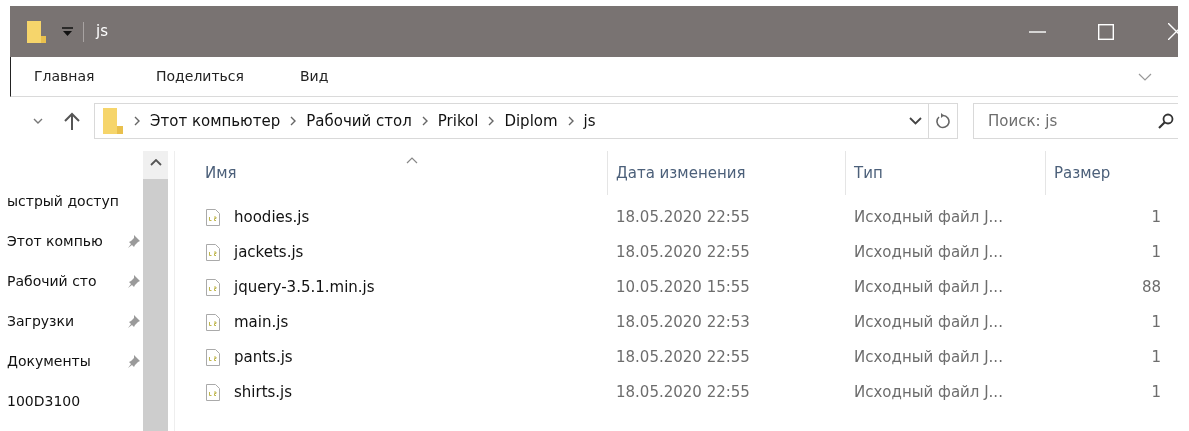 This screenshot has height=431, width=1189. What do you see at coordinates (41, 321) in the screenshot?
I see `sidebar-item: Загрузки` at bounding box center [41, 321].